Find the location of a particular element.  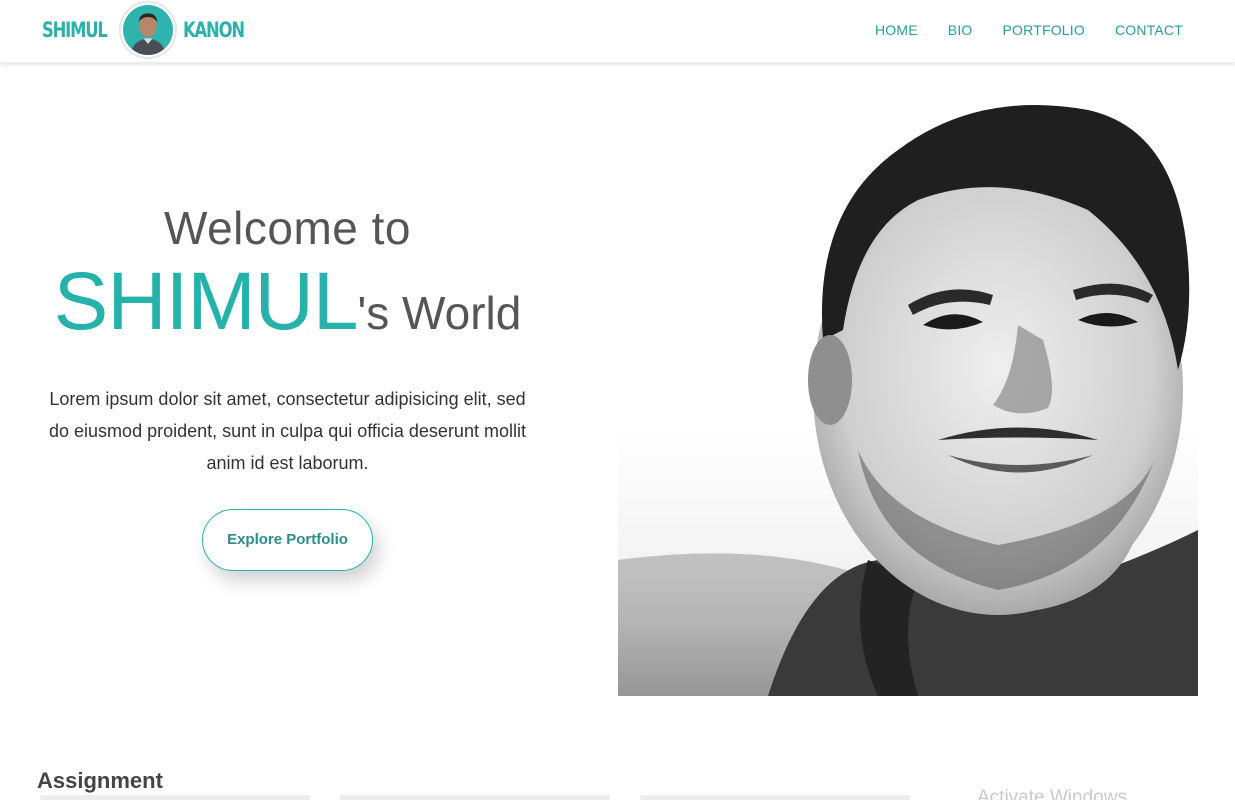

brand-first-name: SHIMUL is located at coordinates (75, 30).